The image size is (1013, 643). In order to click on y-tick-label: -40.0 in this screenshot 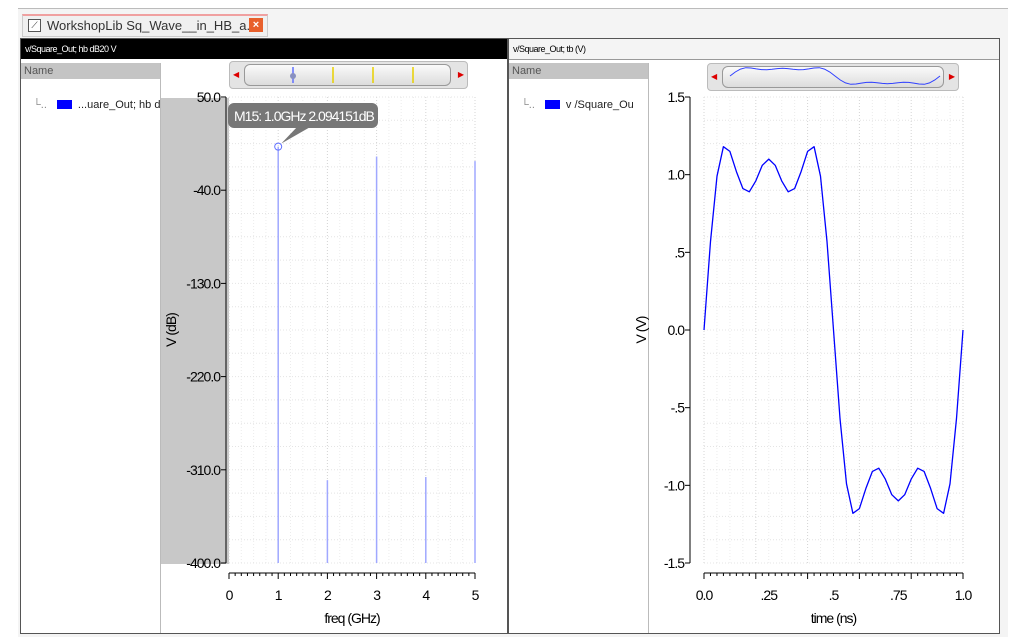, I will do `click(207, 190)`.